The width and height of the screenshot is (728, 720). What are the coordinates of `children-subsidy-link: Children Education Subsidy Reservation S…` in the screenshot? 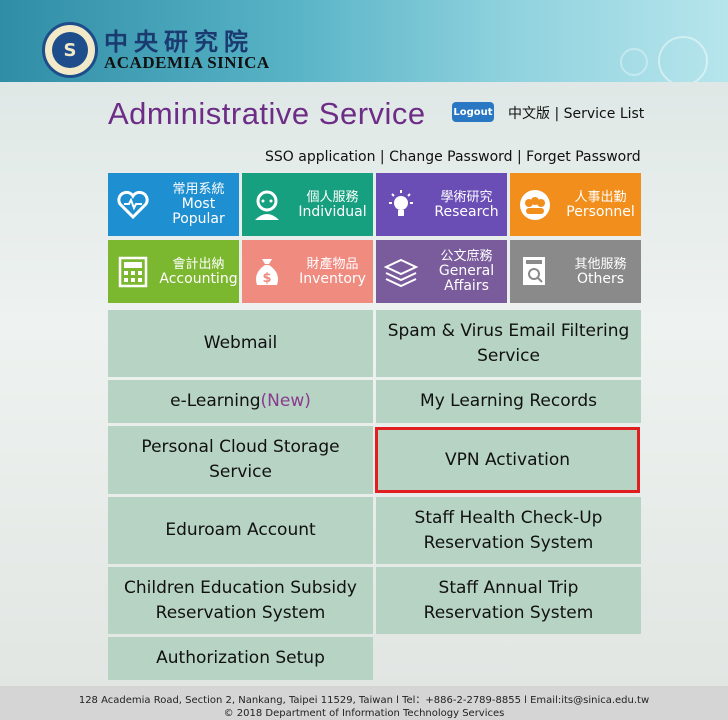 It's located at (240, 600).